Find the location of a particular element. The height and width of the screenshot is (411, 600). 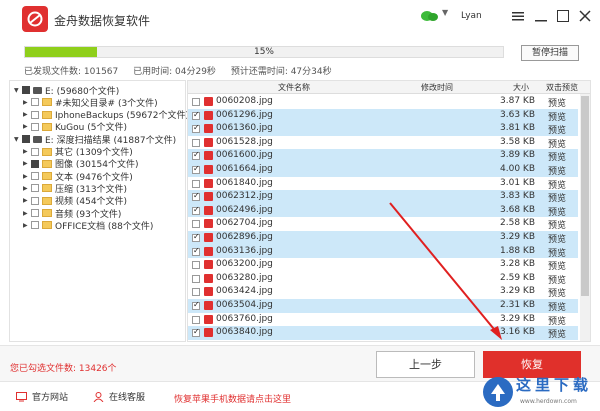

menu-icon is located at coordinates (518, 16).